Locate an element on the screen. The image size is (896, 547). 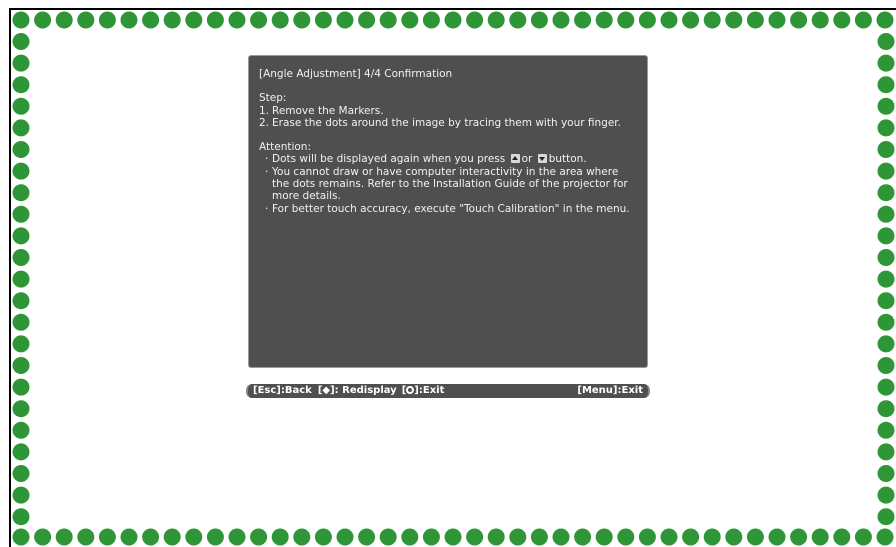
menu-key-label: [Menu] is located at coordinates (597, 391).